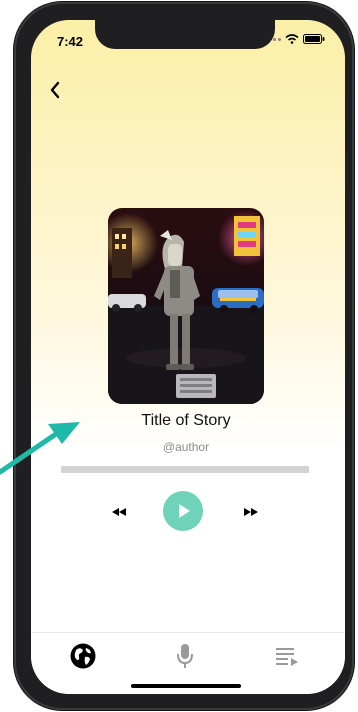 Image resolution: width=358 pixels, height=712 pixels. What do you see at coordinates (185, 34) in the screenshot?
I see `notch` at bounding box center [185, 34].